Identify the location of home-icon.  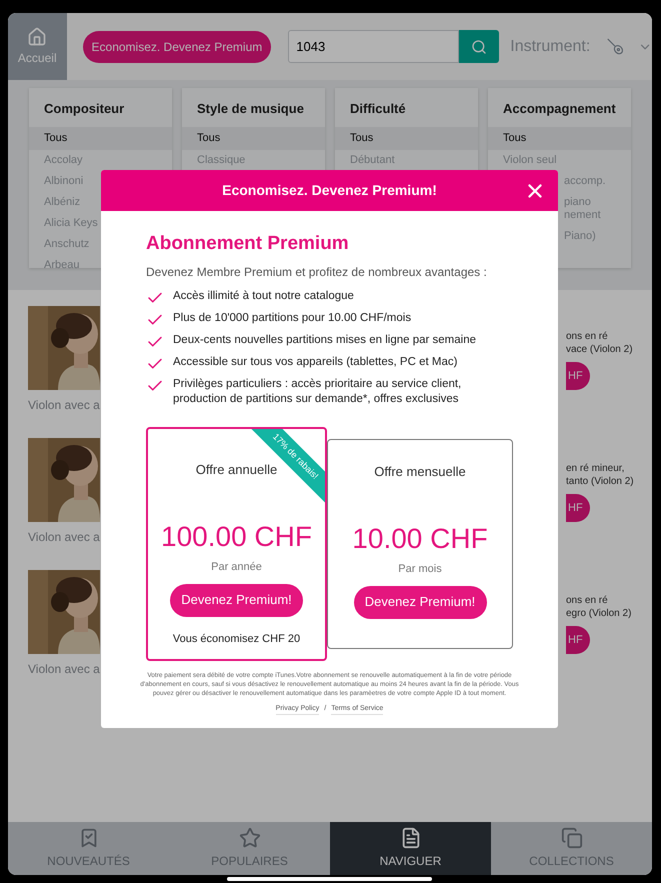
(37, 36).